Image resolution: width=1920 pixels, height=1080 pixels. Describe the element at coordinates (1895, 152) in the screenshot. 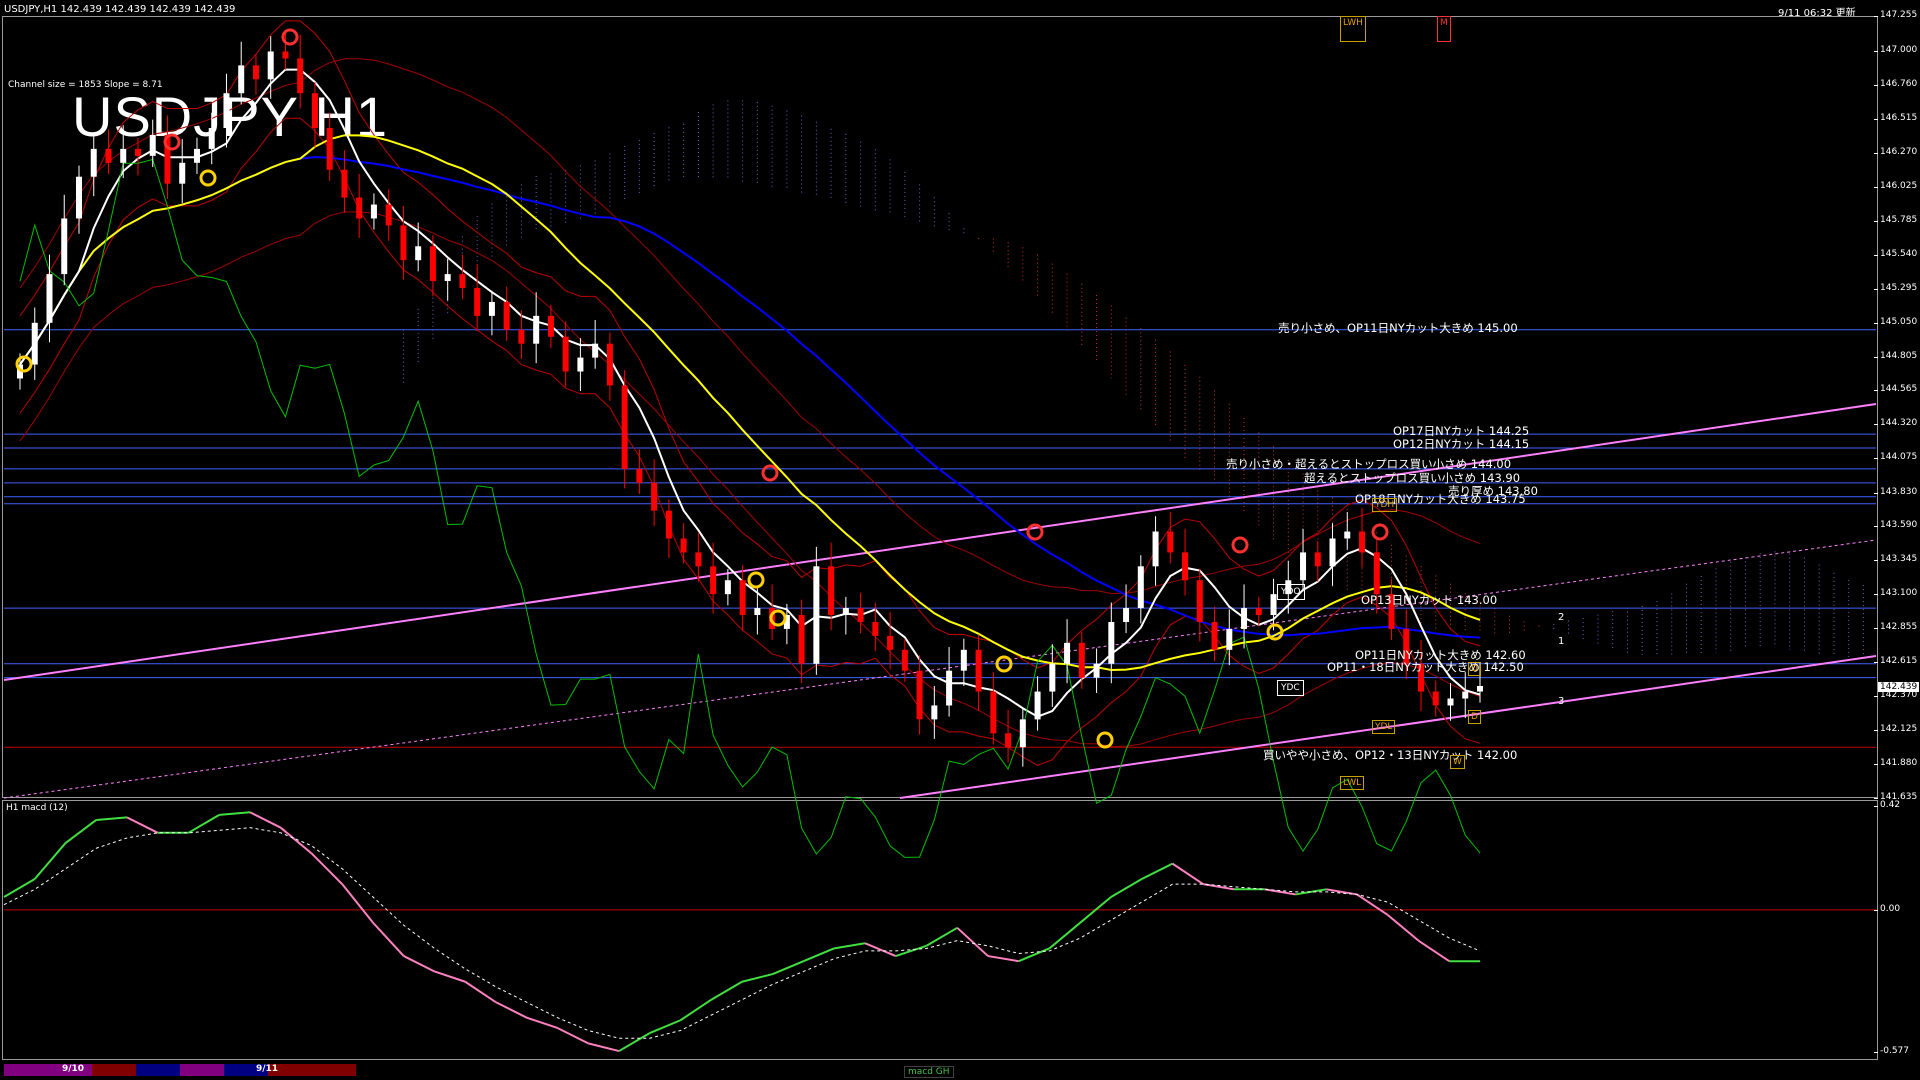

I see `price-tick: 146.270` at that location.